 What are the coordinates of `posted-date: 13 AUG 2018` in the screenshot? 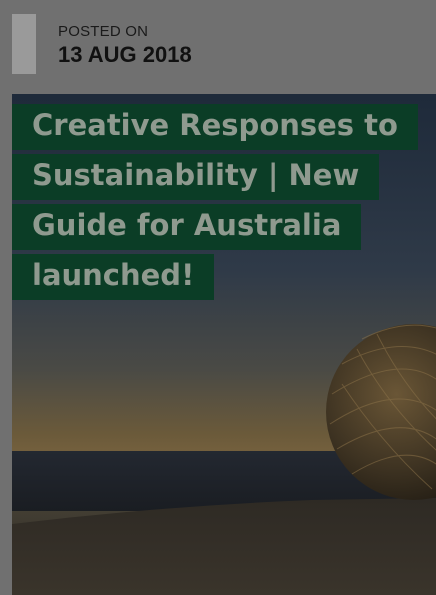 It's located at (125, 54).